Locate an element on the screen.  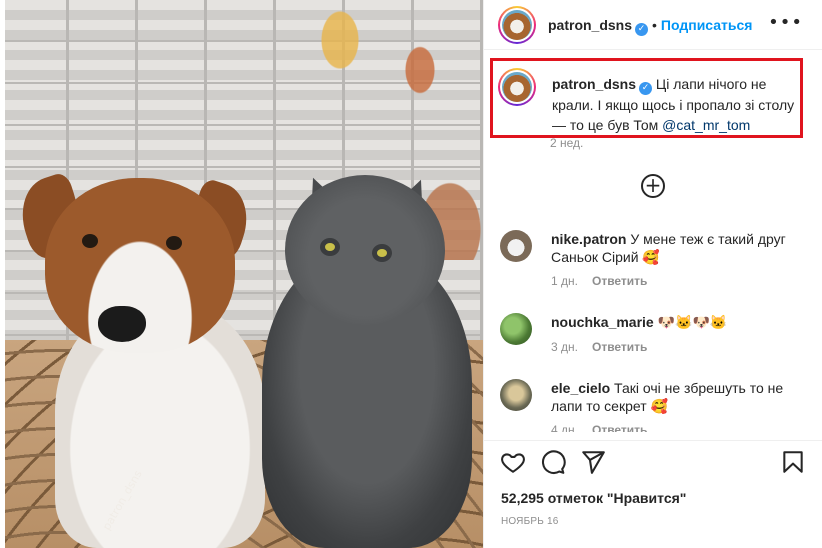
comment-text: 🐶🐱🐶🐱 is located at coordinates (692, 322).